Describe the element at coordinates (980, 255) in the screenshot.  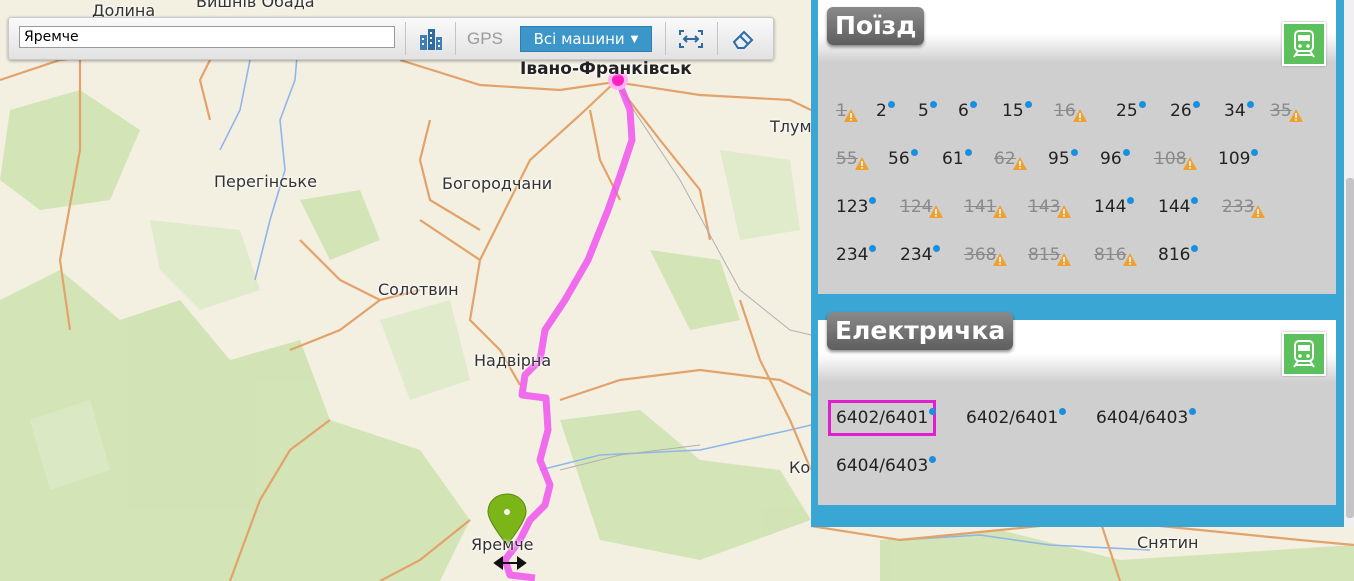
I see `route-number: 368` at that location.